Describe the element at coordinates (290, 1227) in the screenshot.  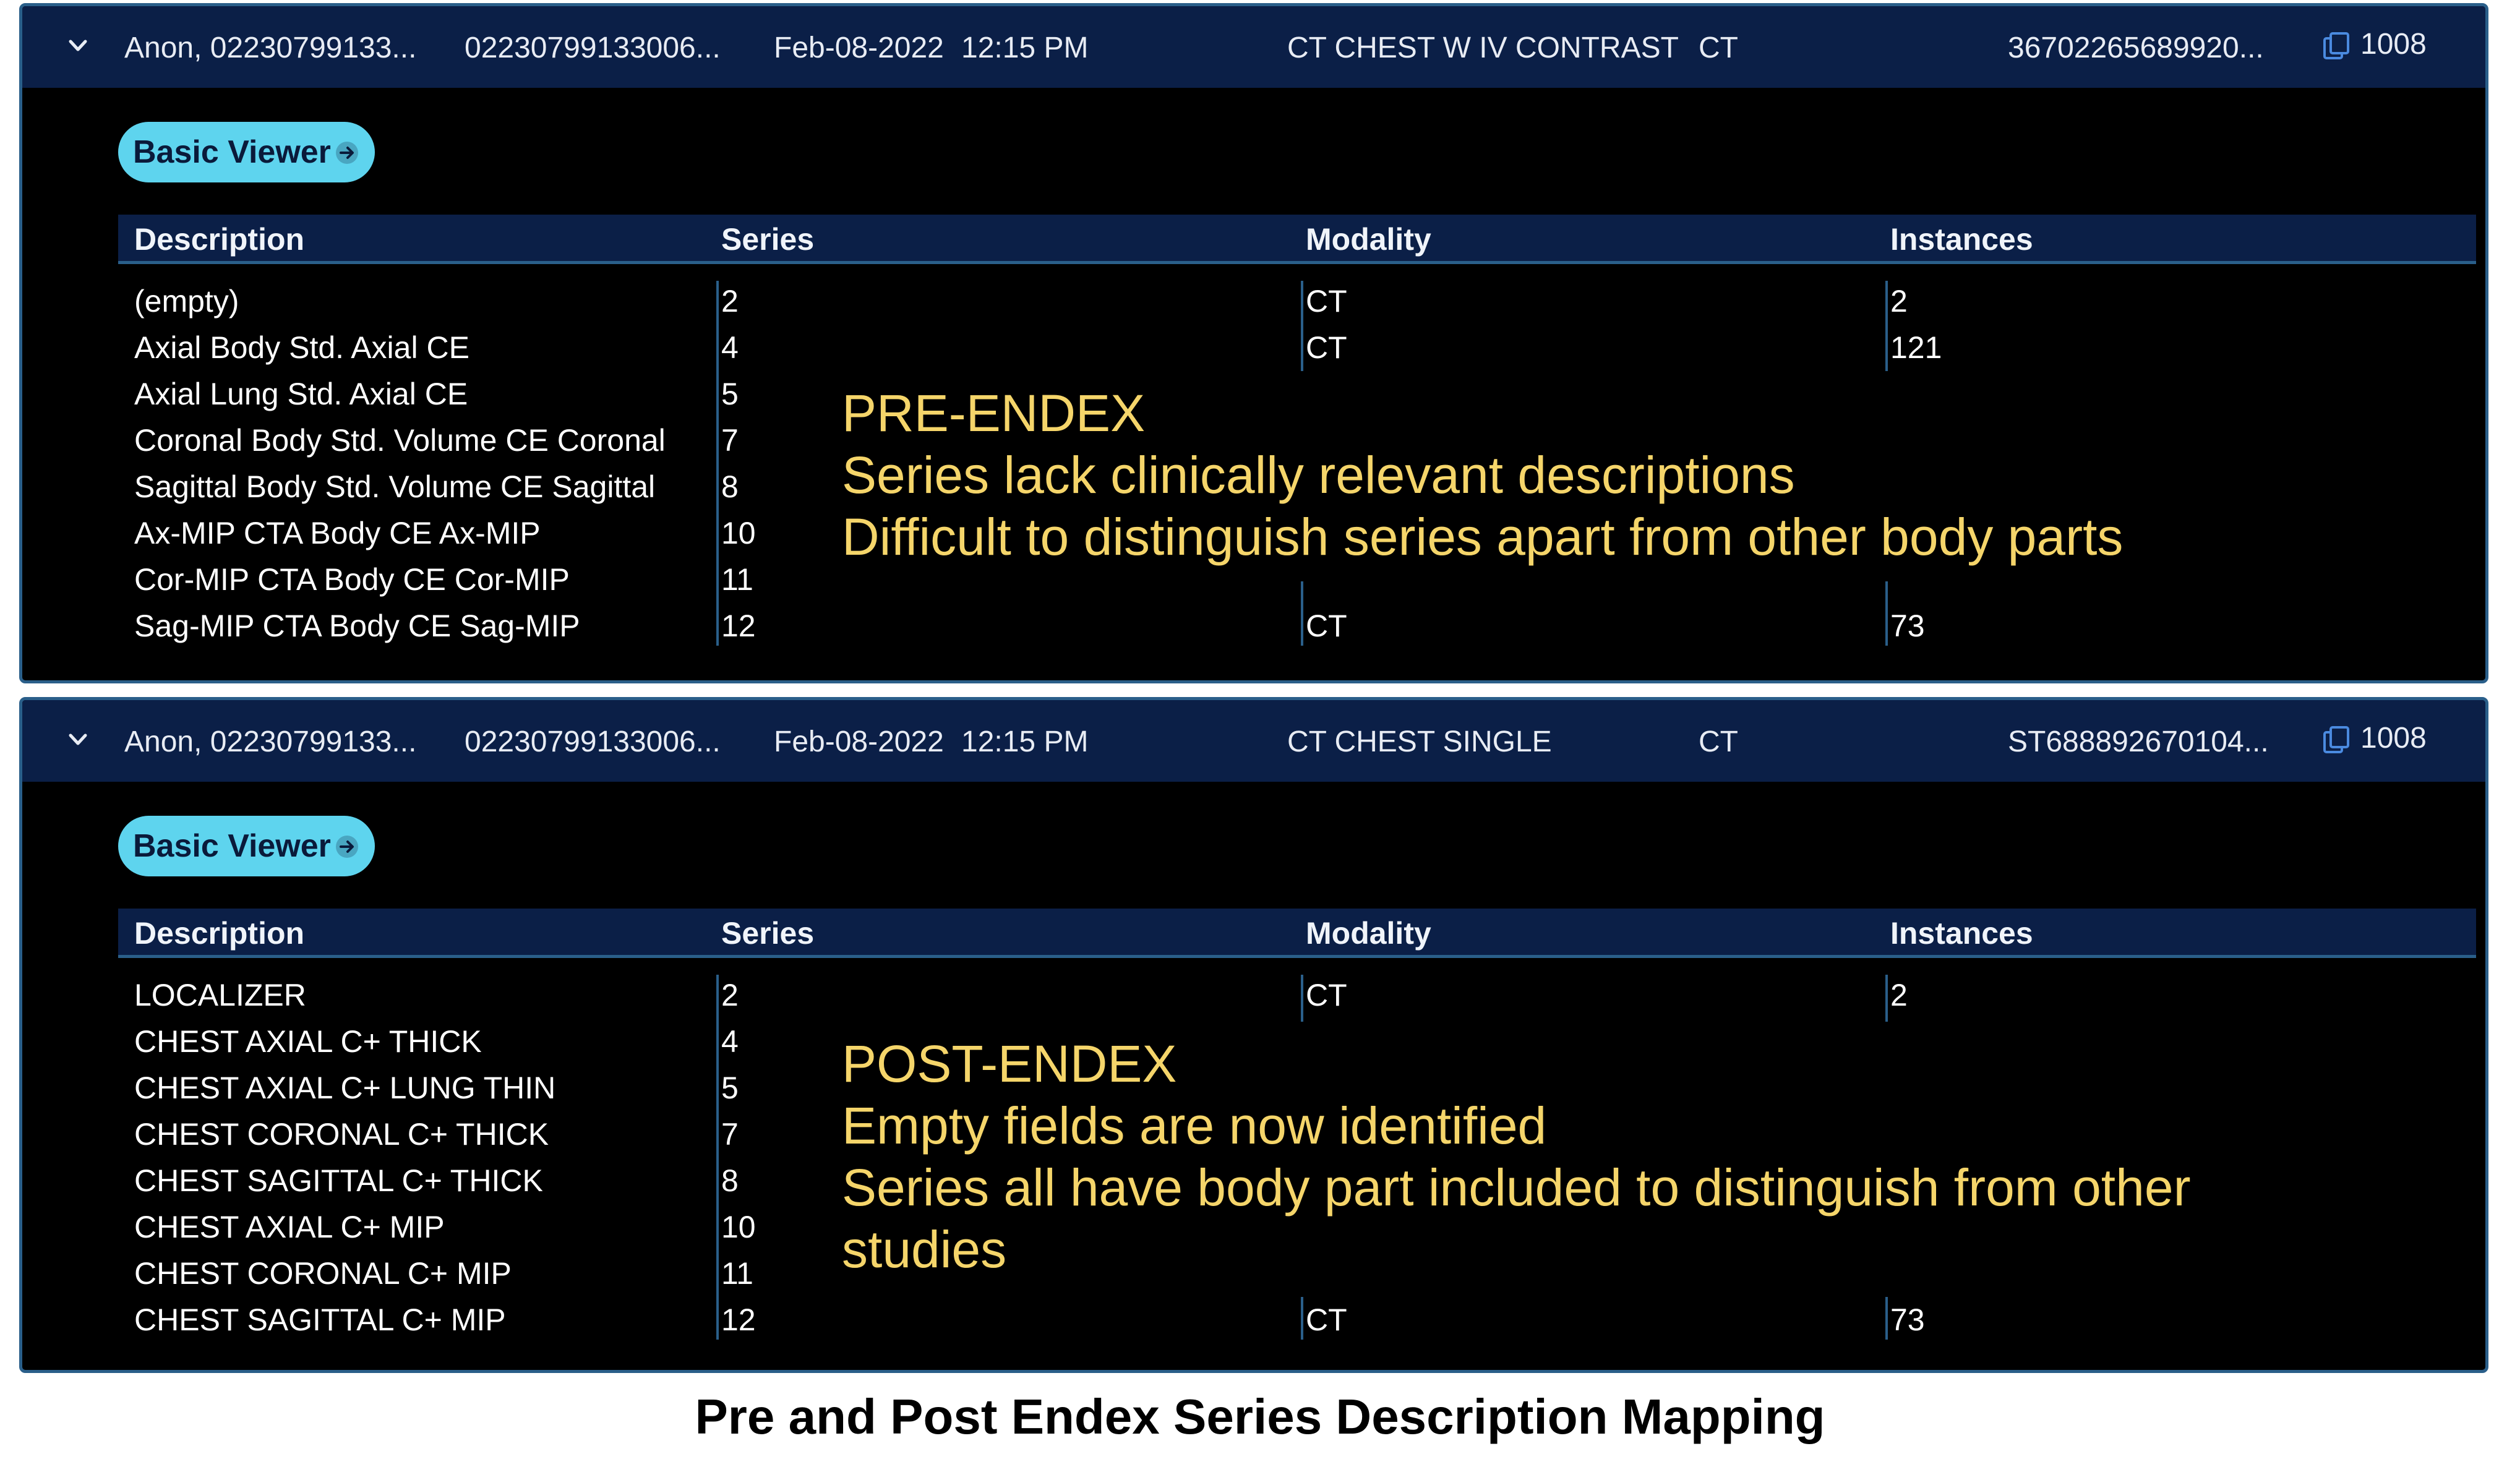
I see `row-description: CHEST AXIAL C+ MIP` at that location.